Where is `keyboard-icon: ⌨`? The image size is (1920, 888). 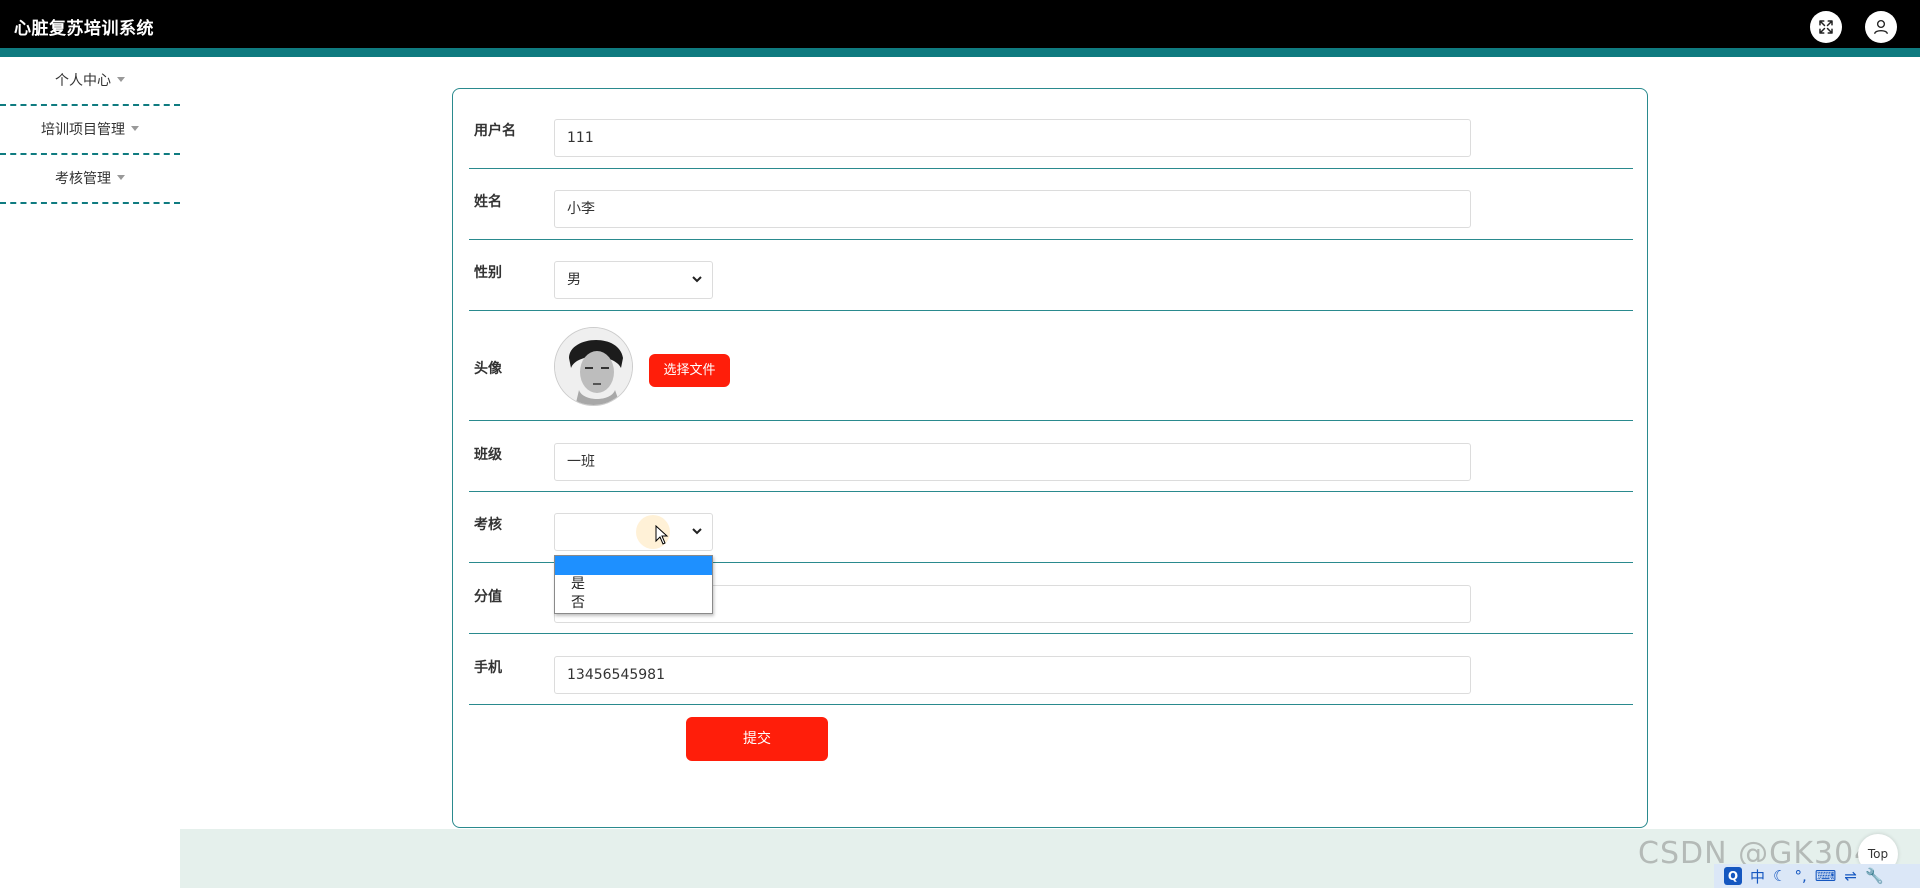 keyboard-icon: ⌨ is located at coordinates (1826, 876).